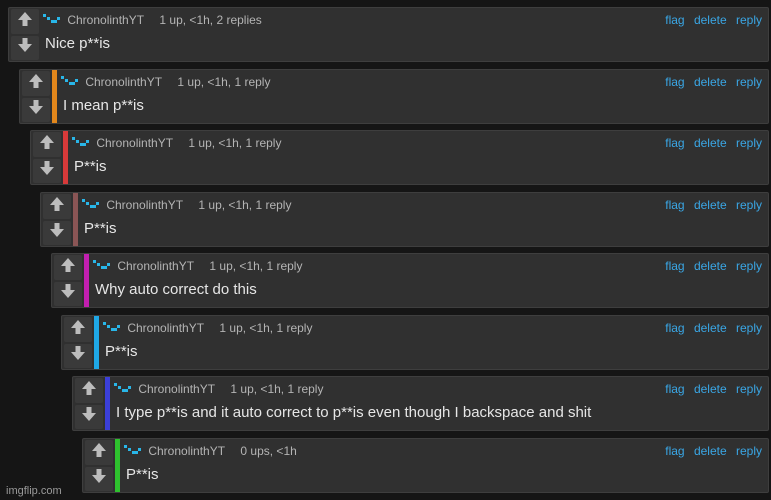  Describe the element at coordinates (34, 491) in the screenshot. I see `imgflip-watermark: imgflip.com` at that location.